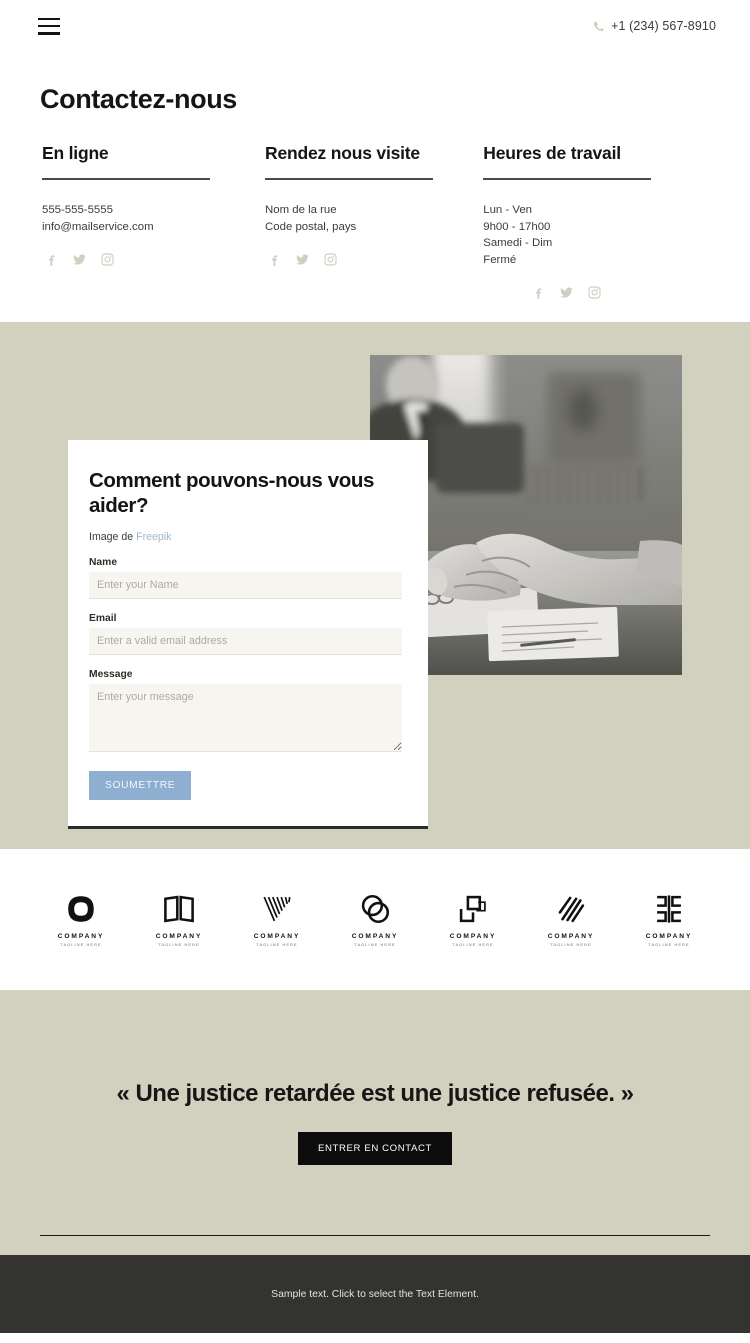  Describe the element at coordinates (245, 642) in the screenshot. I see `email-input` at that location.